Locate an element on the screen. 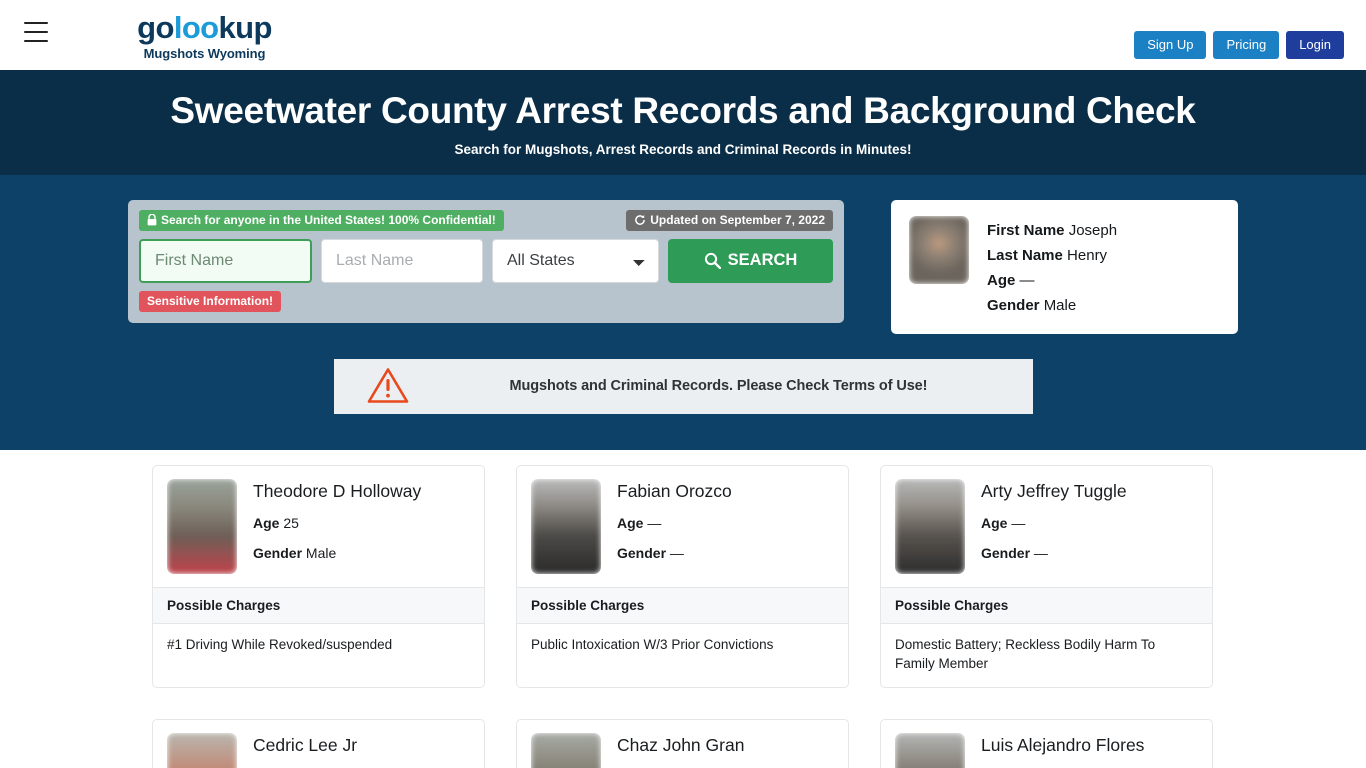 The width and height of the screenshot is (1366, 768). result-age-value: — is located at coordinates (654, 522).